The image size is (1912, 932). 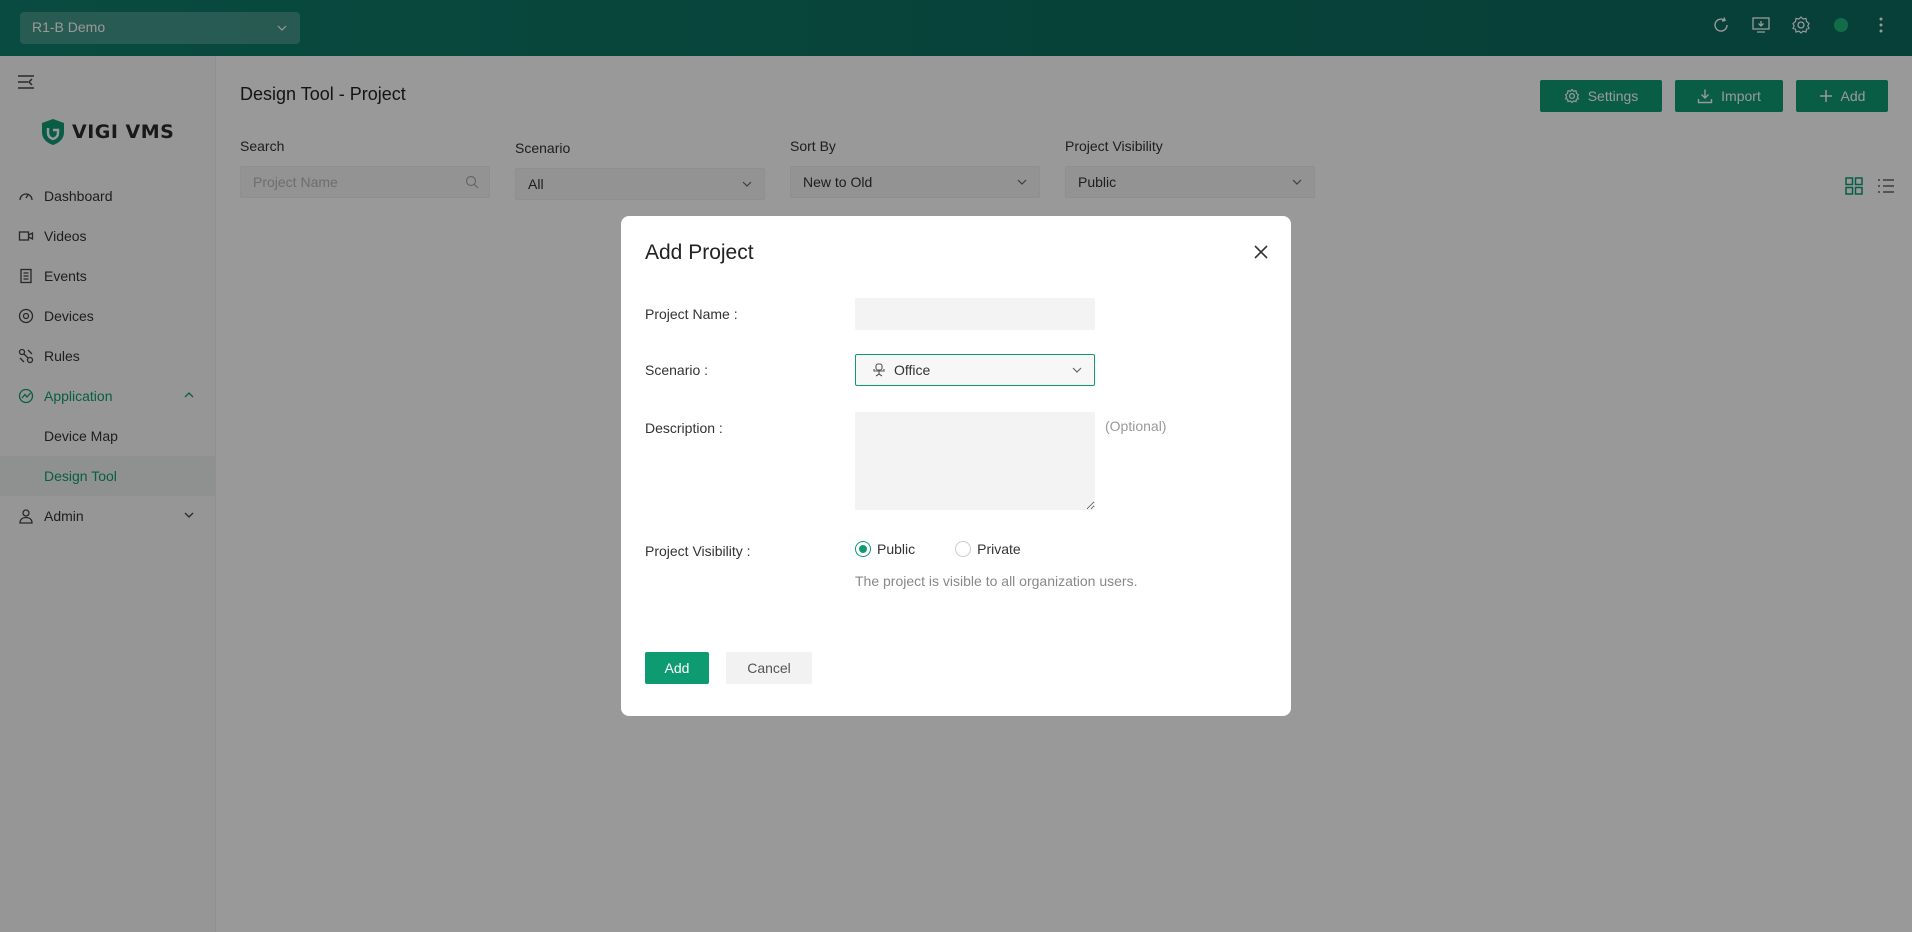 I want to click on visibility-public-option: Public, so click(x=885, y=549).